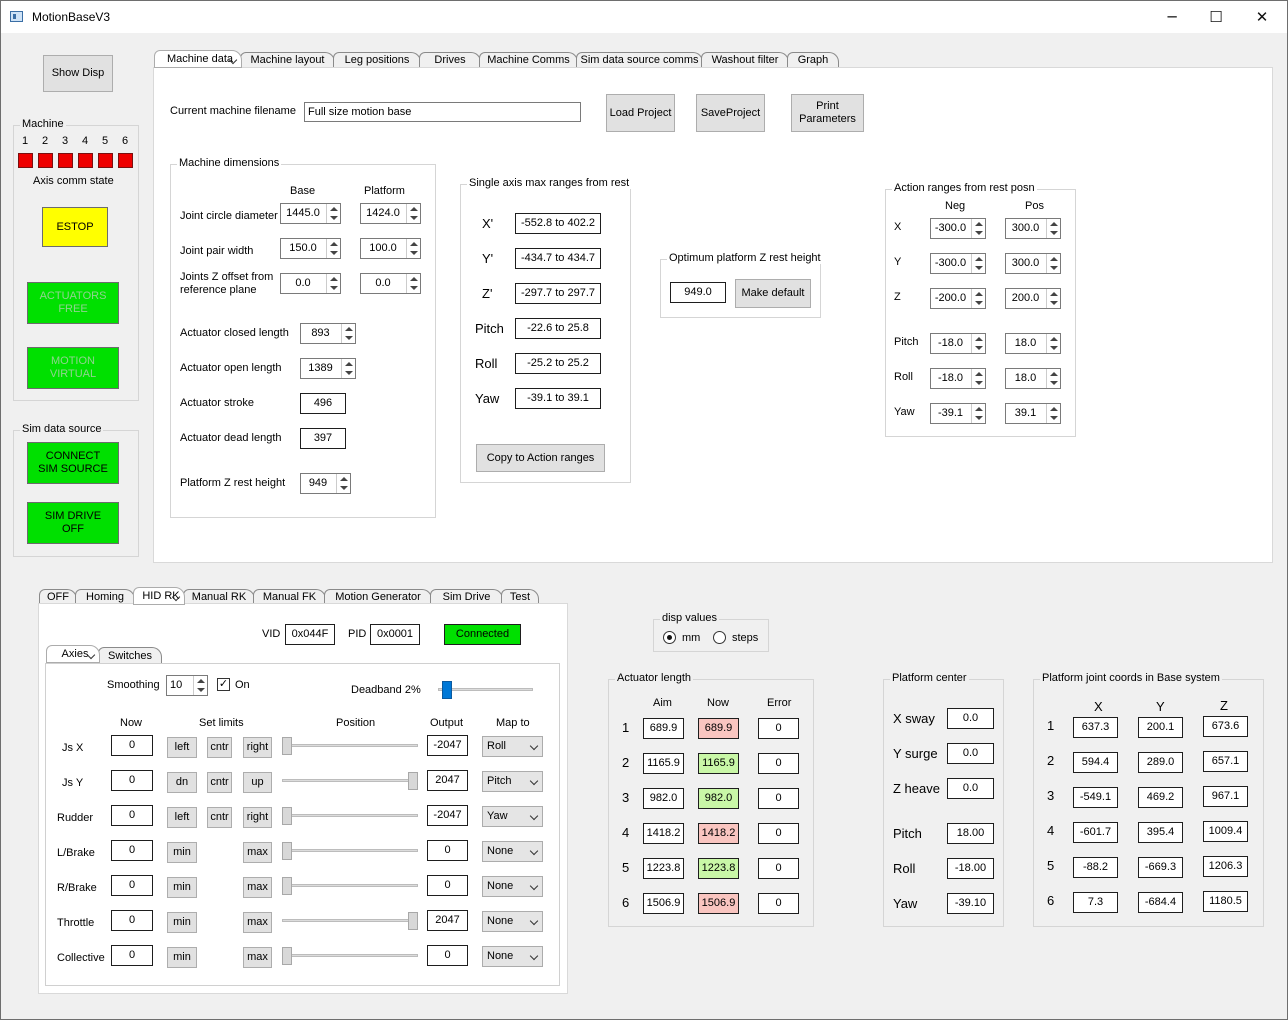 The height and width of the screenshot is (1020, 1288). I want to click on axis-r-brake-position-slider, so click(350, 886).